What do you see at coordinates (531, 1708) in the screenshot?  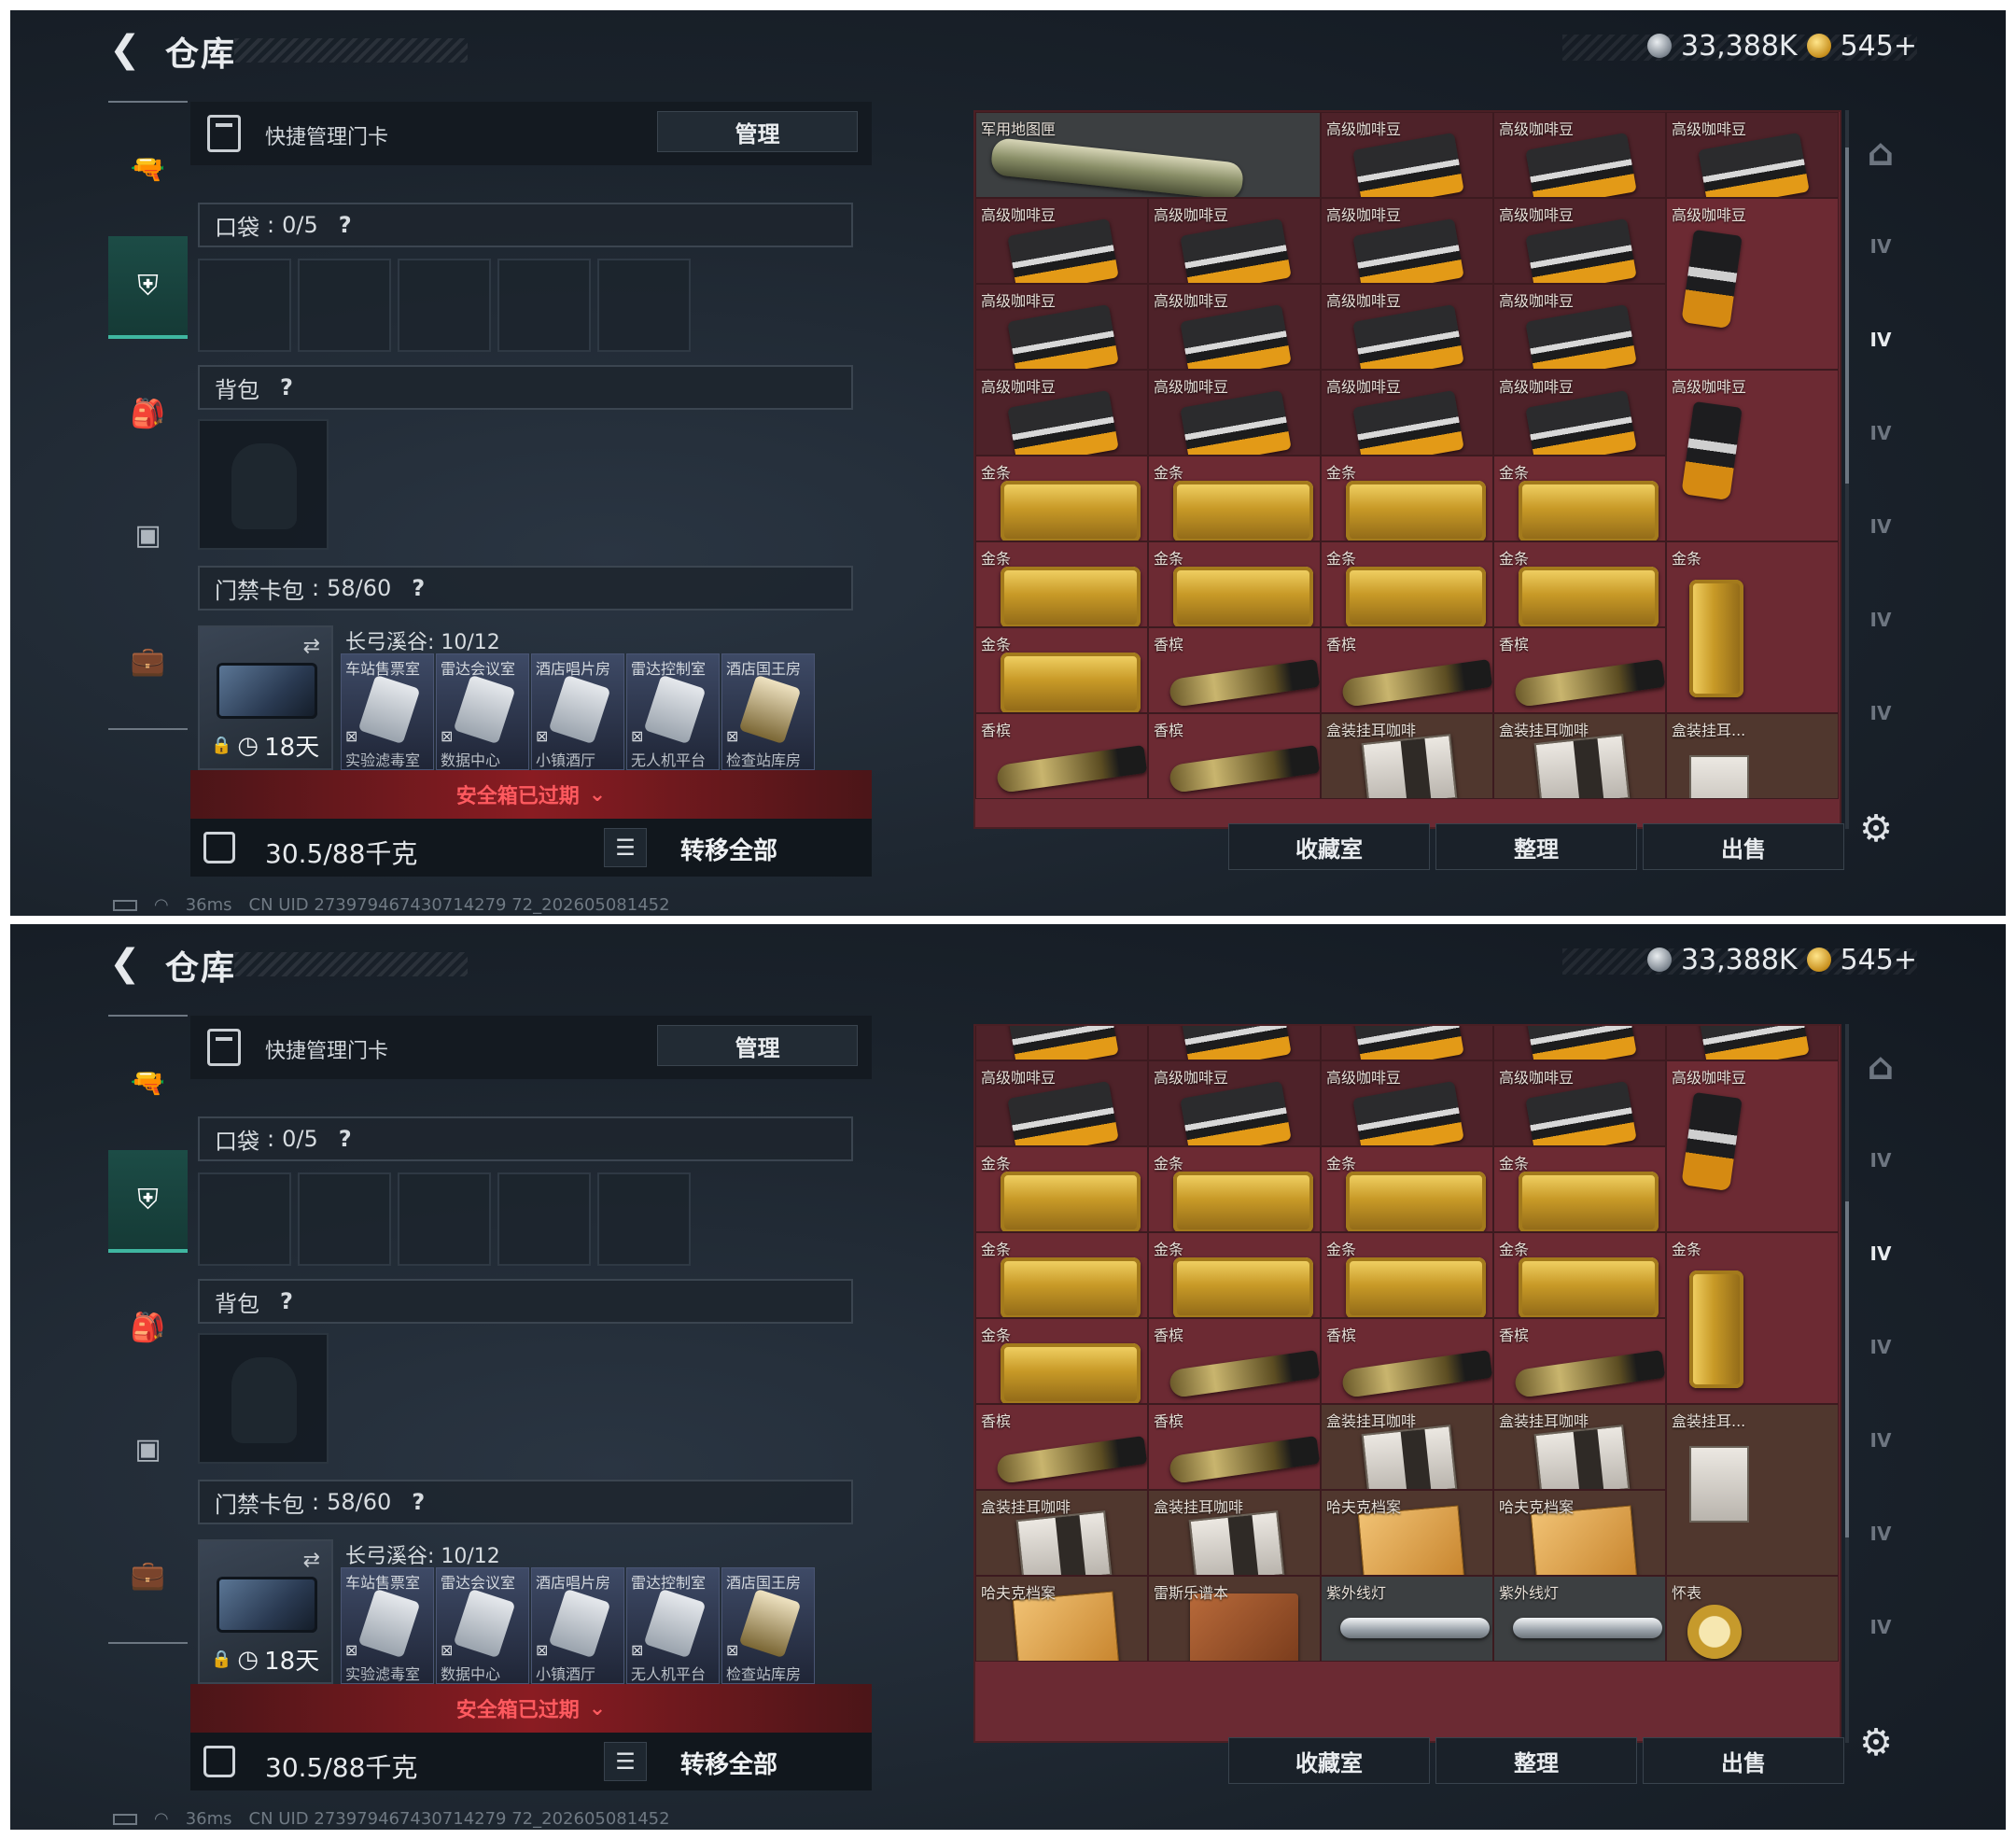 I see `safebox-expired-banner: 安全箱已过期 ⌄` at bounding box center [531, 1708].